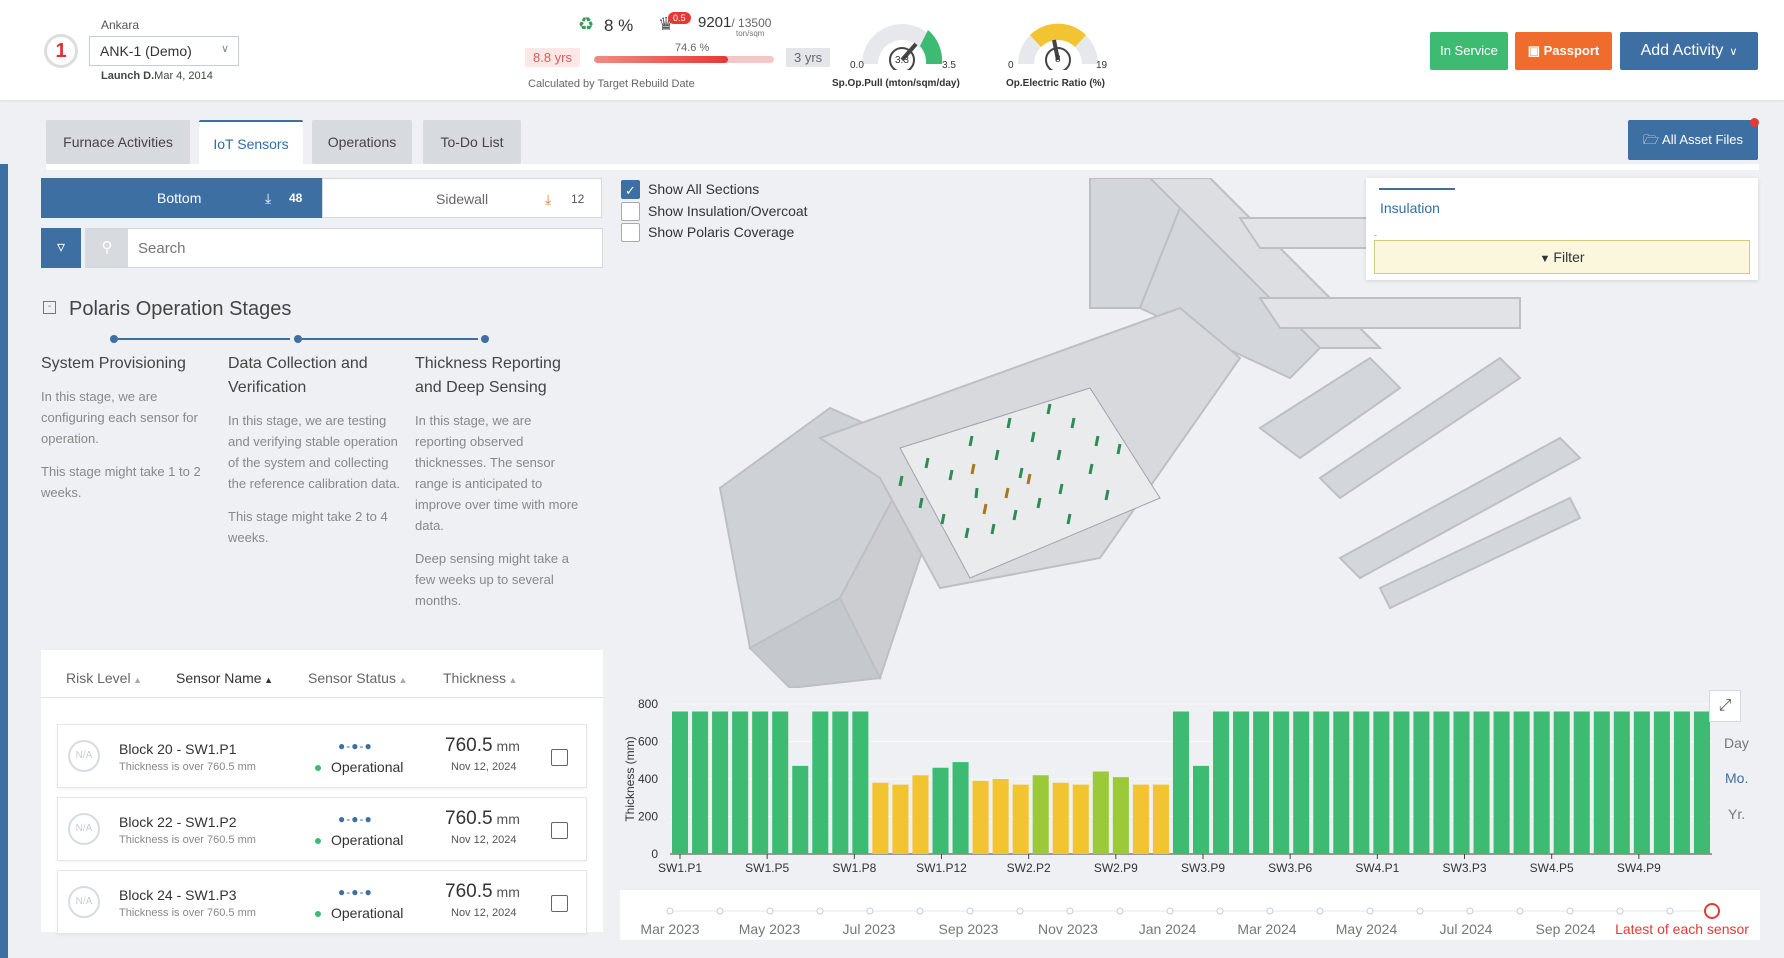 The image size is (1784, 958). I want to click on city-label: Ankara, so click(120, 25).